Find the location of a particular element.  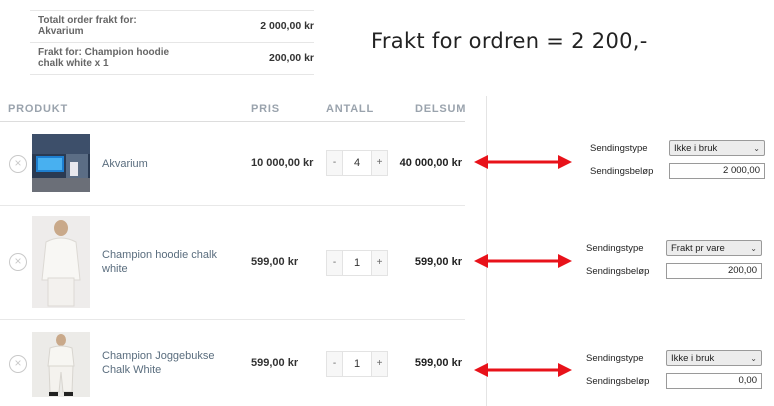

summary-value: 200,00 kr is located at coordinates (291, 58).